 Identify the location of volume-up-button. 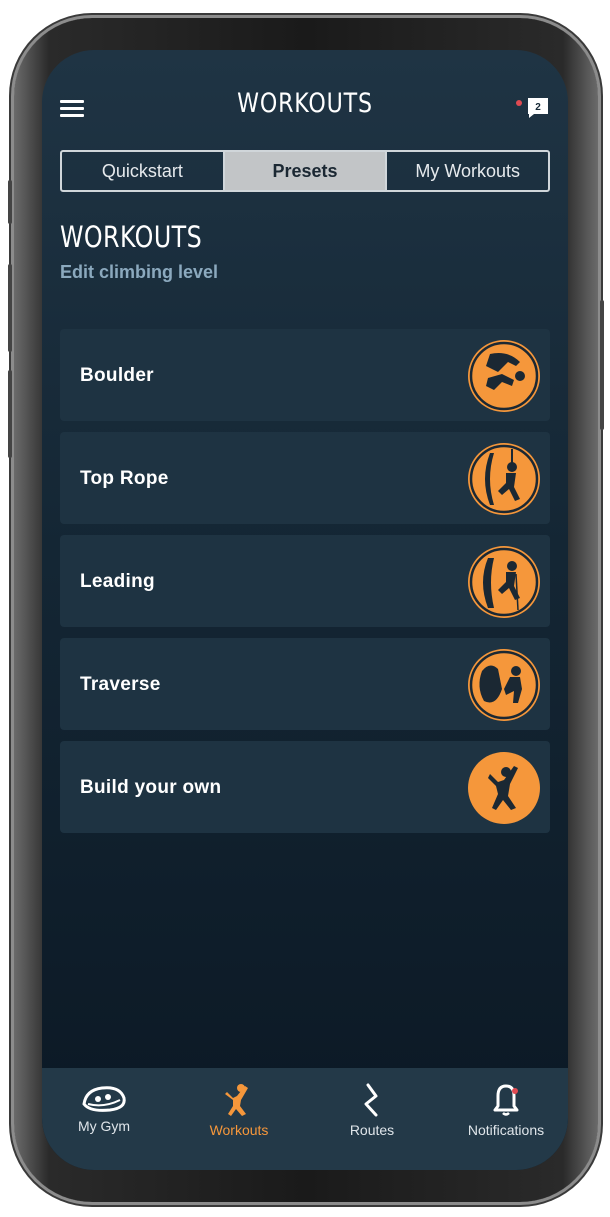
(10, 308).